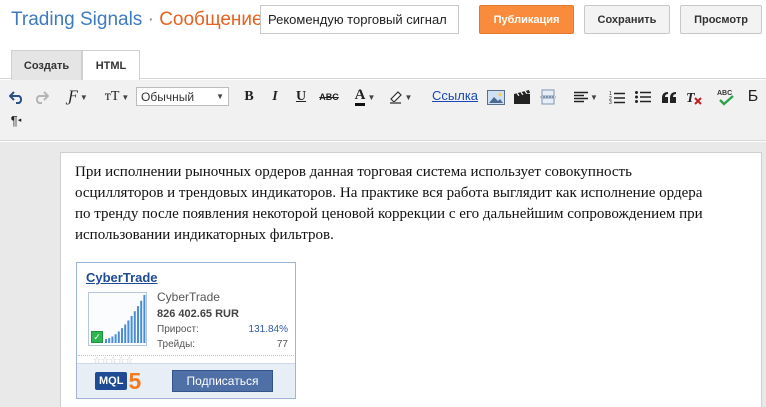 The width and height of the screenshot is (766, 407). I want to click on spellcheck-icon: ABC, so click(725, 98).